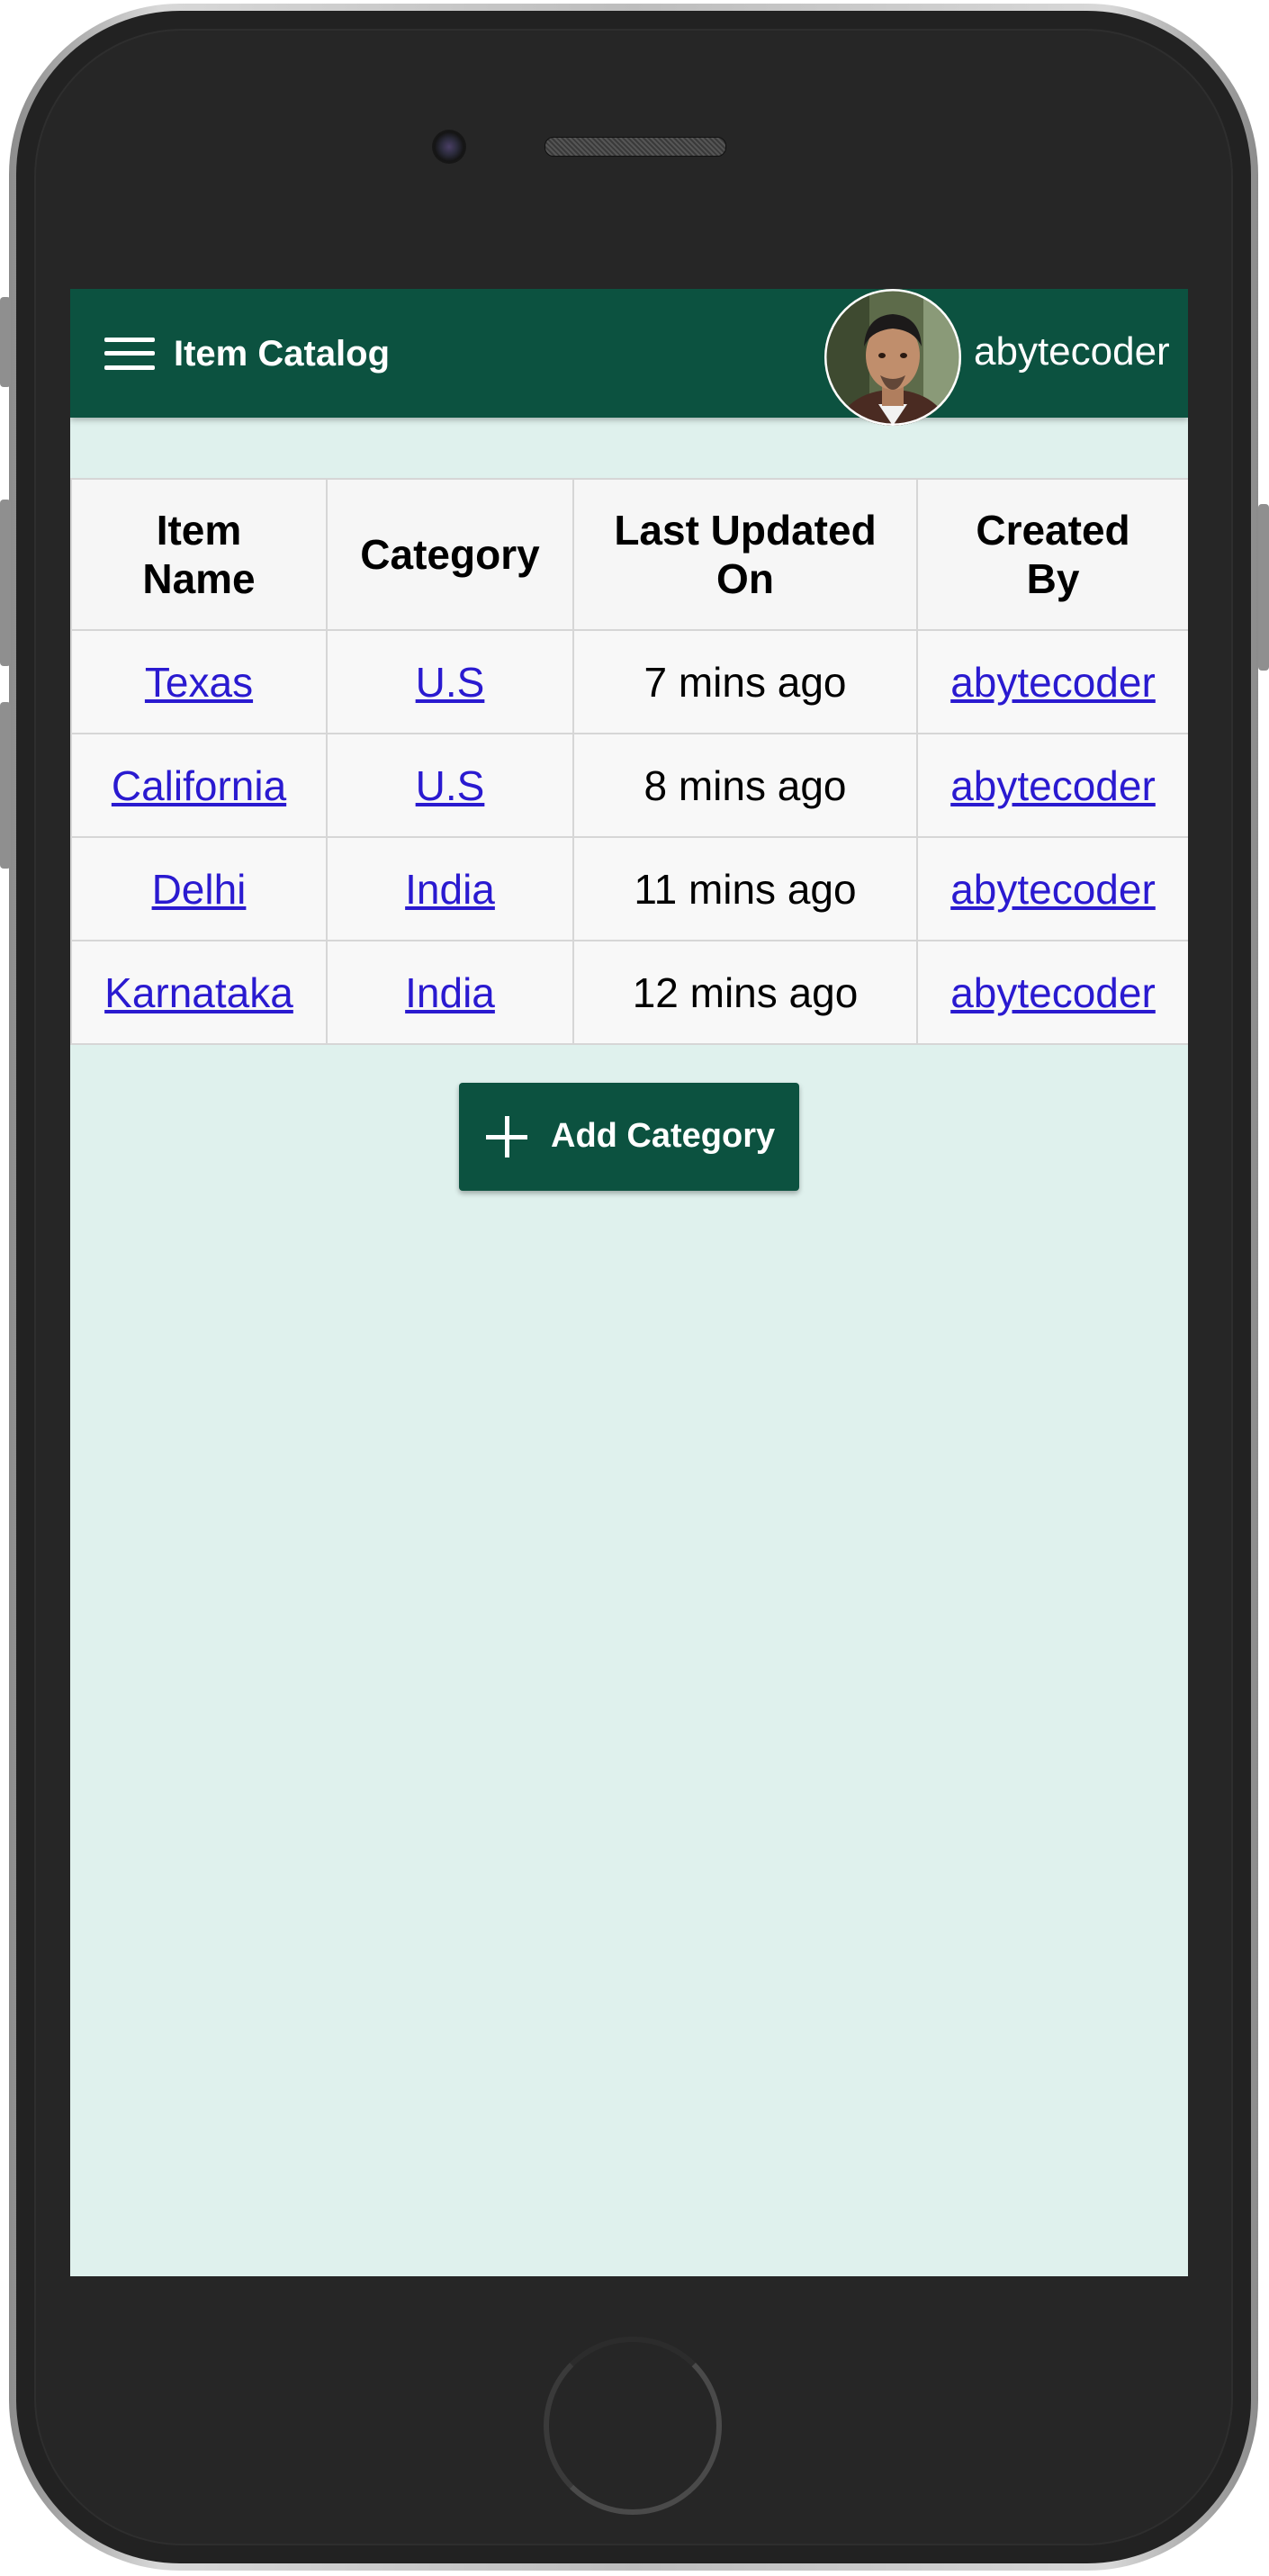 The image size is (1269, 2576). I want to click on table-row: Texas U.S 7 mins ago abytecoder, so click(629, 681).